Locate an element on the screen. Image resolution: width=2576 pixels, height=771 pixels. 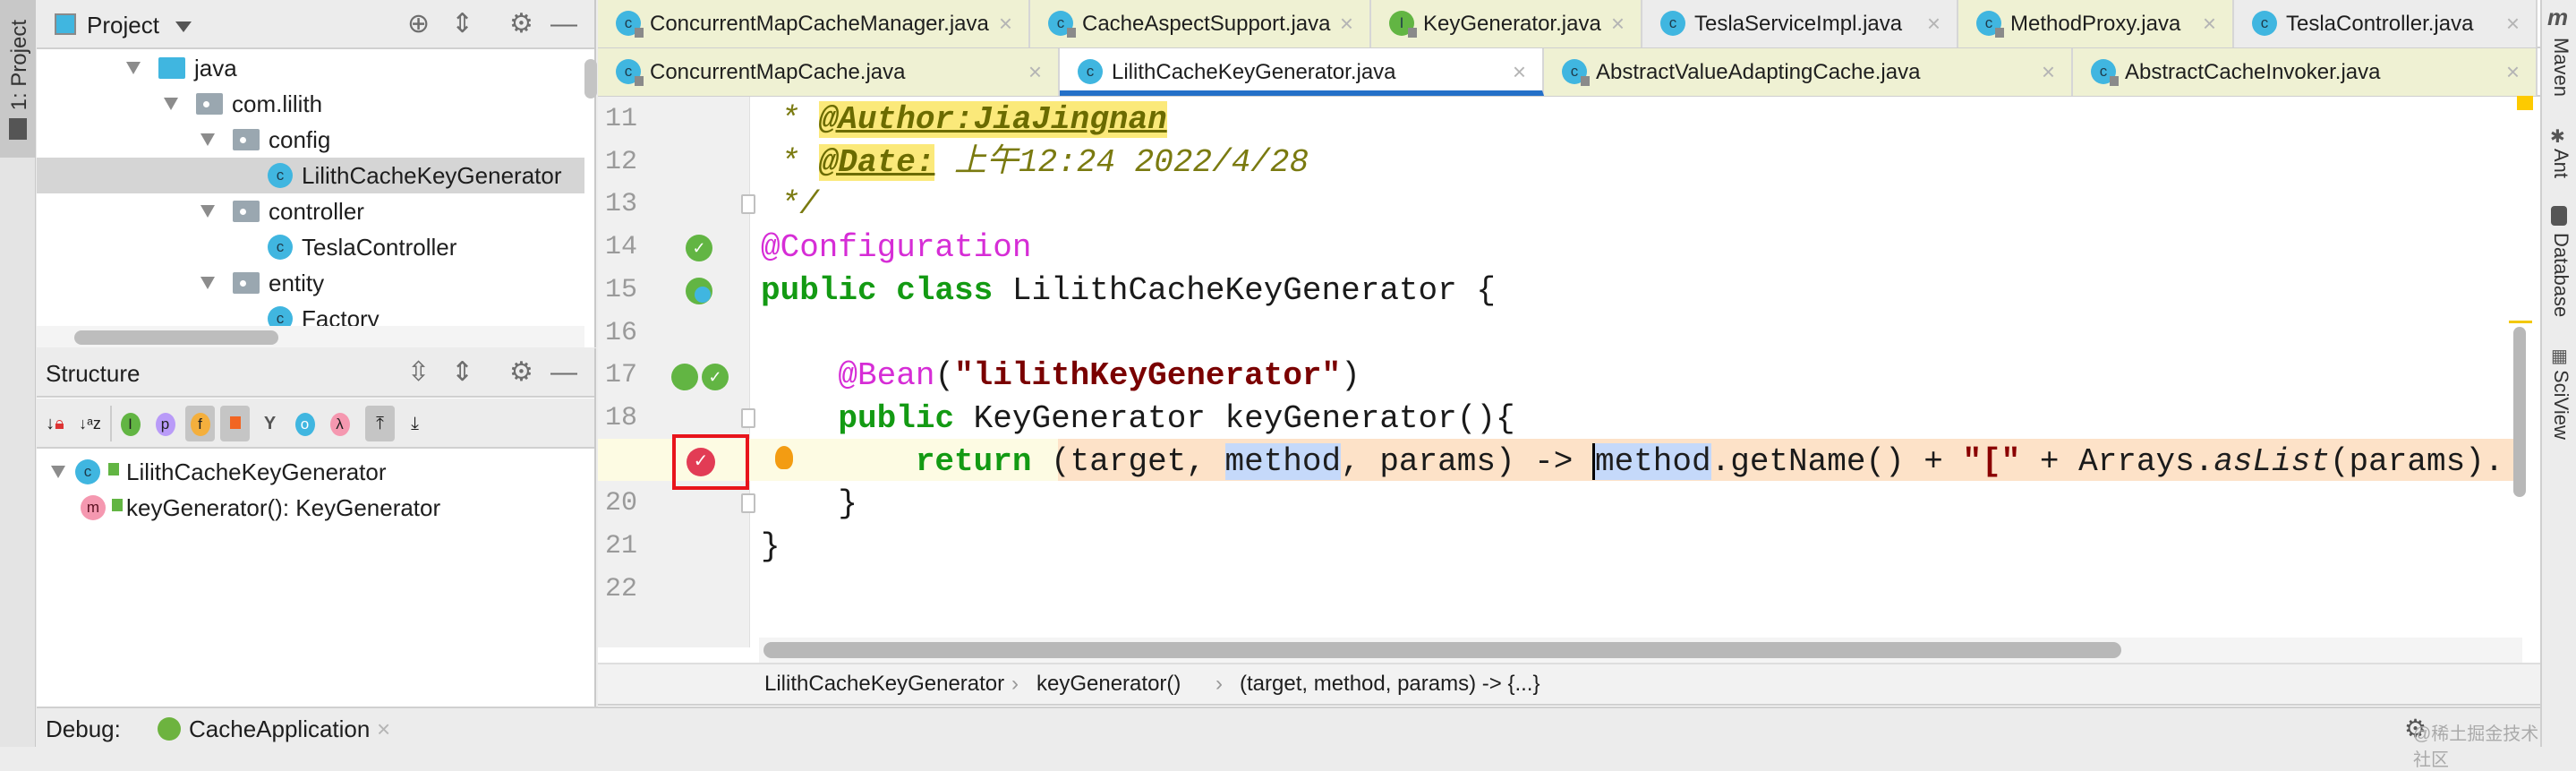
chevron-down-icon is located at coordinates (183, 26).